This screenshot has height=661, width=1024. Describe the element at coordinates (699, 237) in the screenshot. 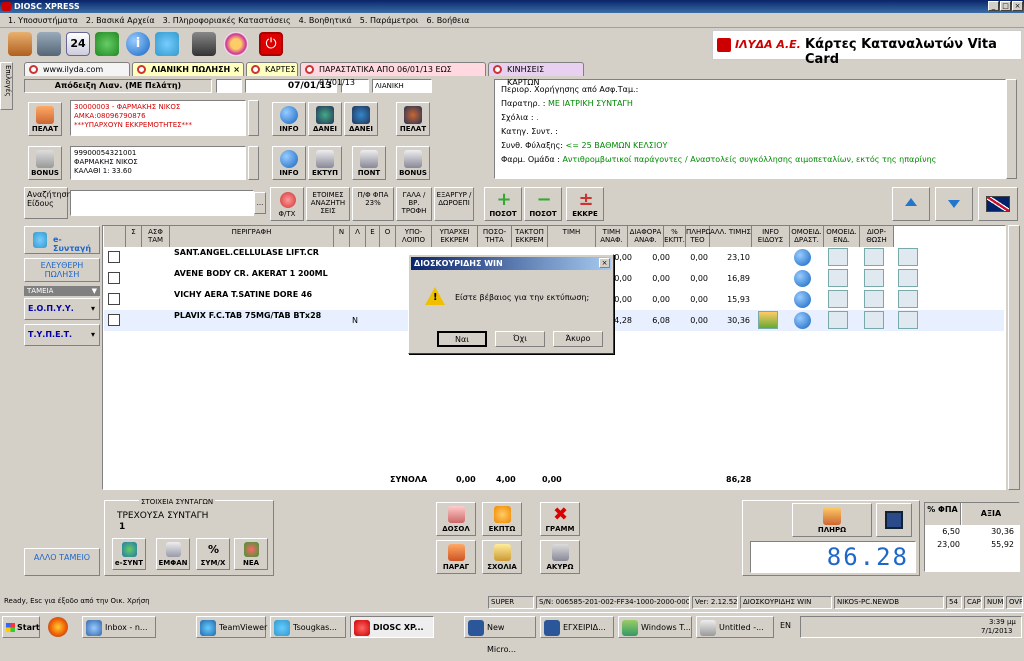

I see `column-header: ΠΛΗΡΩ-ΤΕΟ` at that location.